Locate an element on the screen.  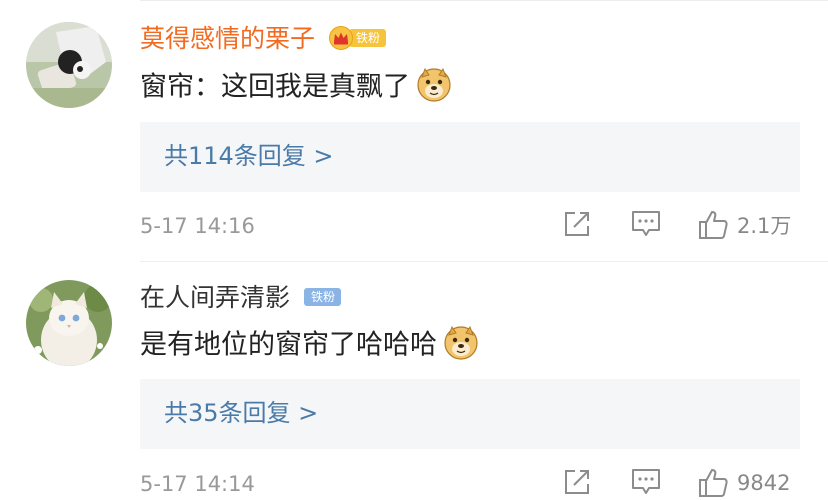
like-button: 2.1万 is located at coordinates (744, 225).